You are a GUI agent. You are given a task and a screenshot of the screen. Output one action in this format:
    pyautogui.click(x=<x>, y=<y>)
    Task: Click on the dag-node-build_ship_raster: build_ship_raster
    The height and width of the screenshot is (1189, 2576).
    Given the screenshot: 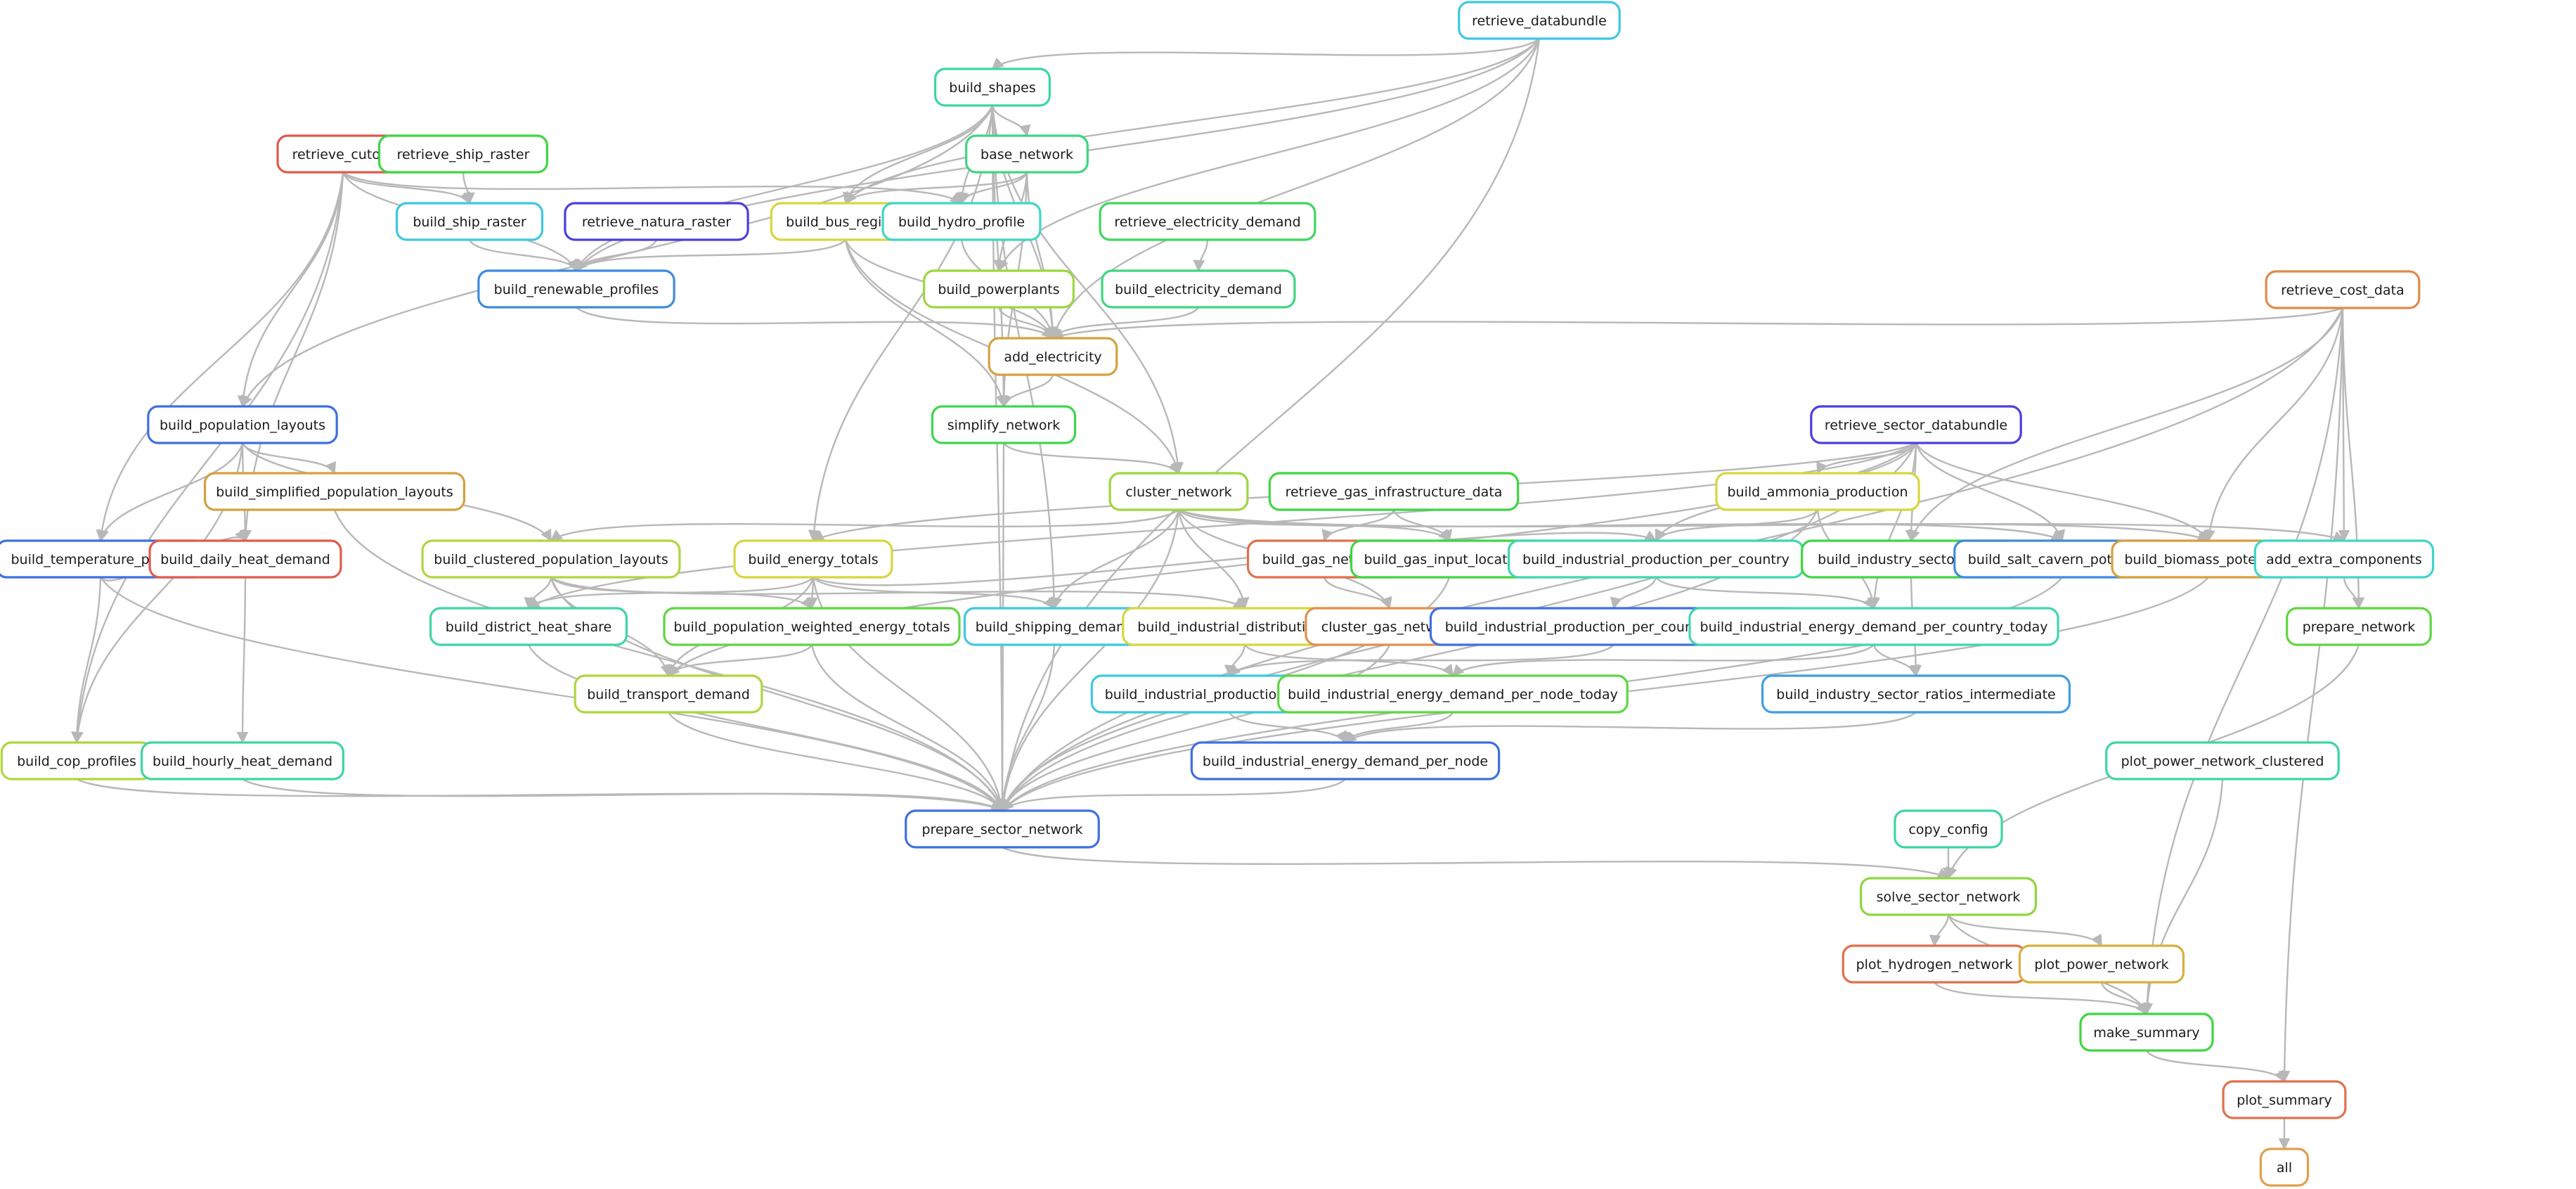 What is the action you would take?
    pyautogui.click(x=470, y=221)
    